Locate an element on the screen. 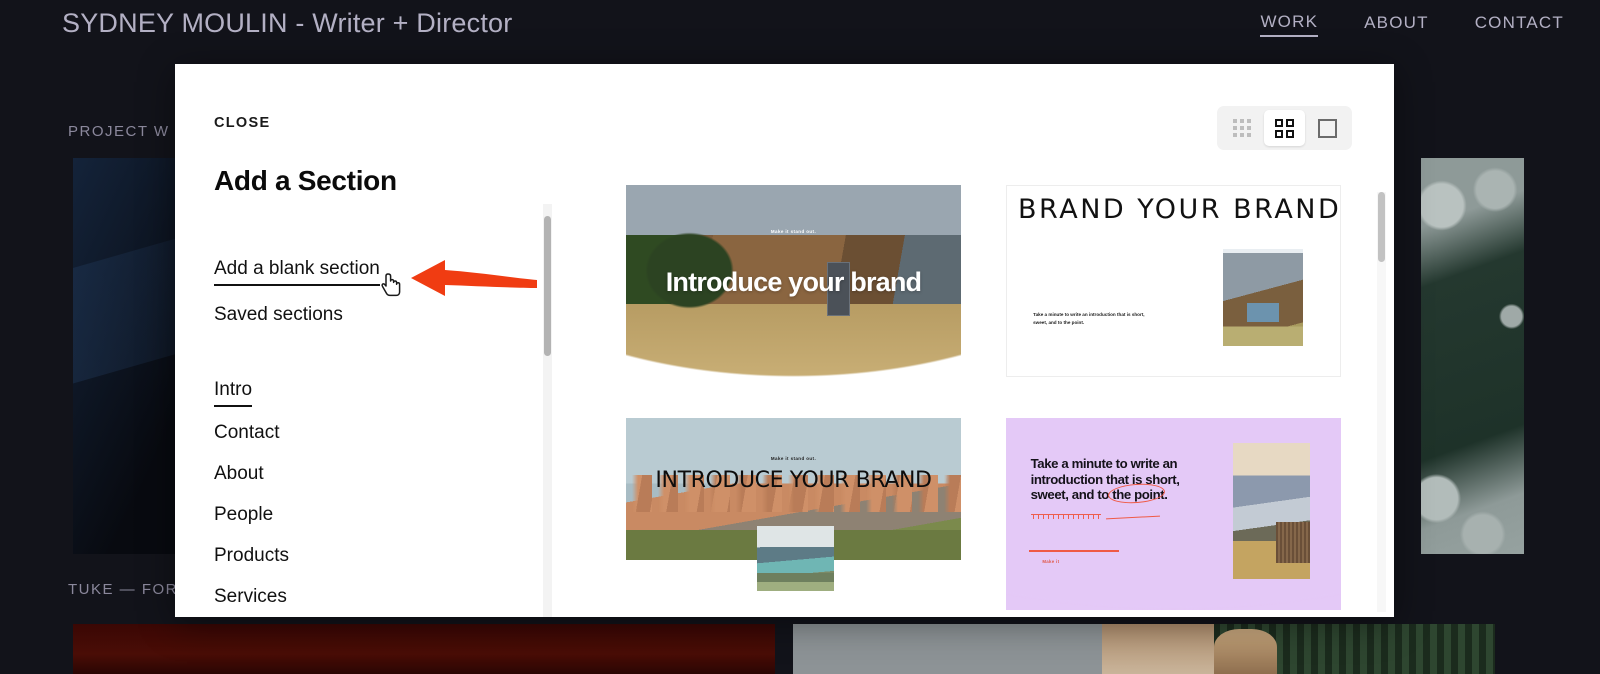  template-kicker: Make it is located at coordinates (1051, 562).